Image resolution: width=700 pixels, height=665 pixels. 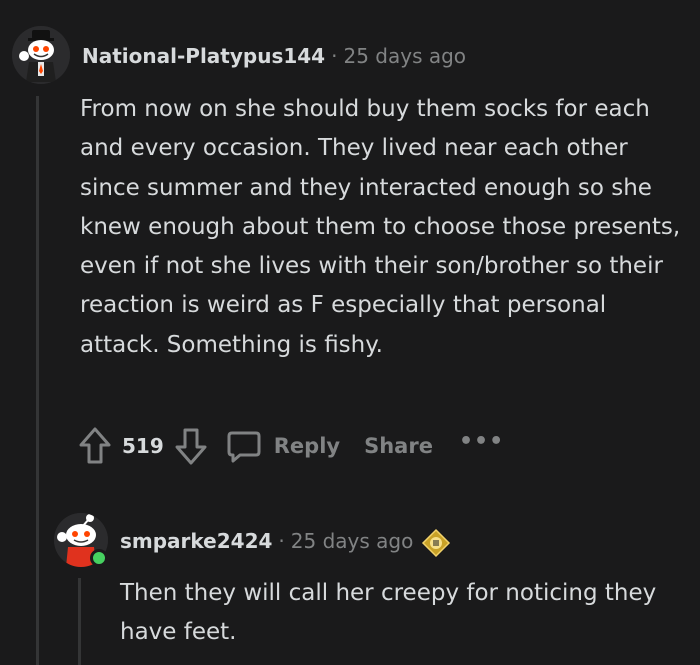 What do you see at coordinates (481, 441) in the screenshot?
I see `more-options-icon: •••` at bounding box center [481, 441].